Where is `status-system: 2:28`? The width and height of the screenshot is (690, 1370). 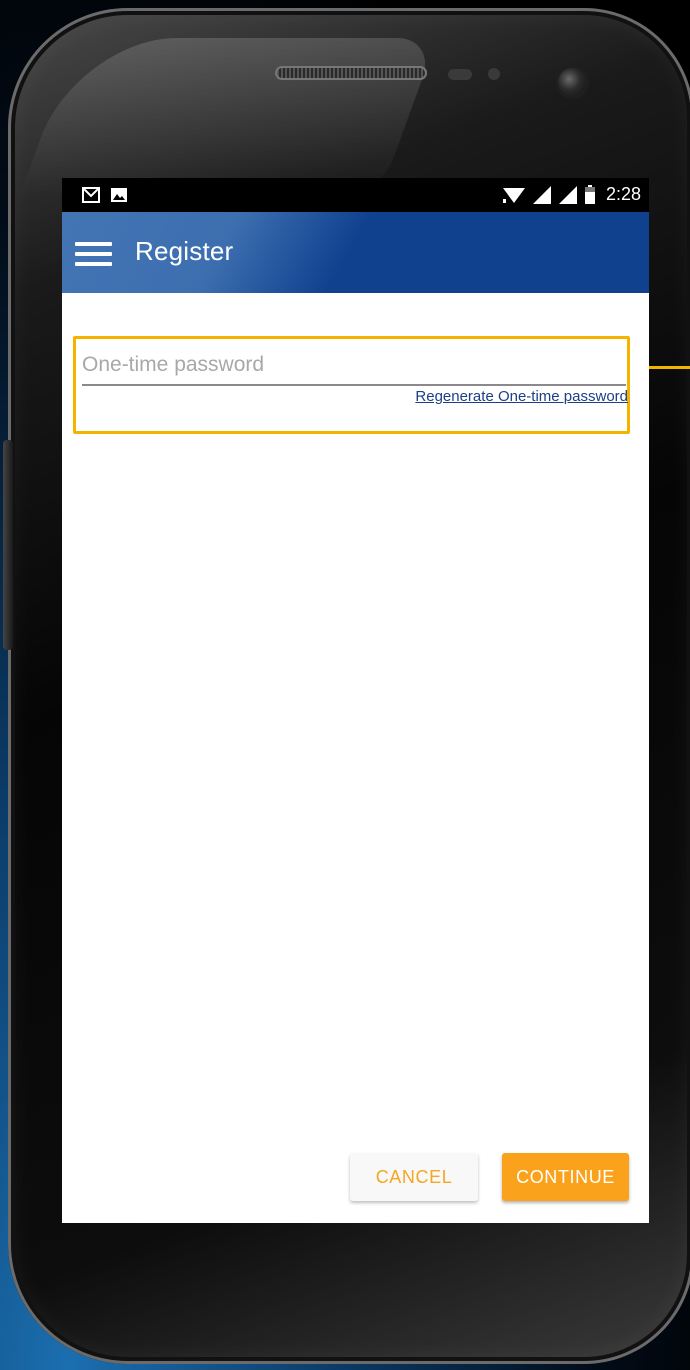
status-system: 2:28 is located at coordinates (571, 194).